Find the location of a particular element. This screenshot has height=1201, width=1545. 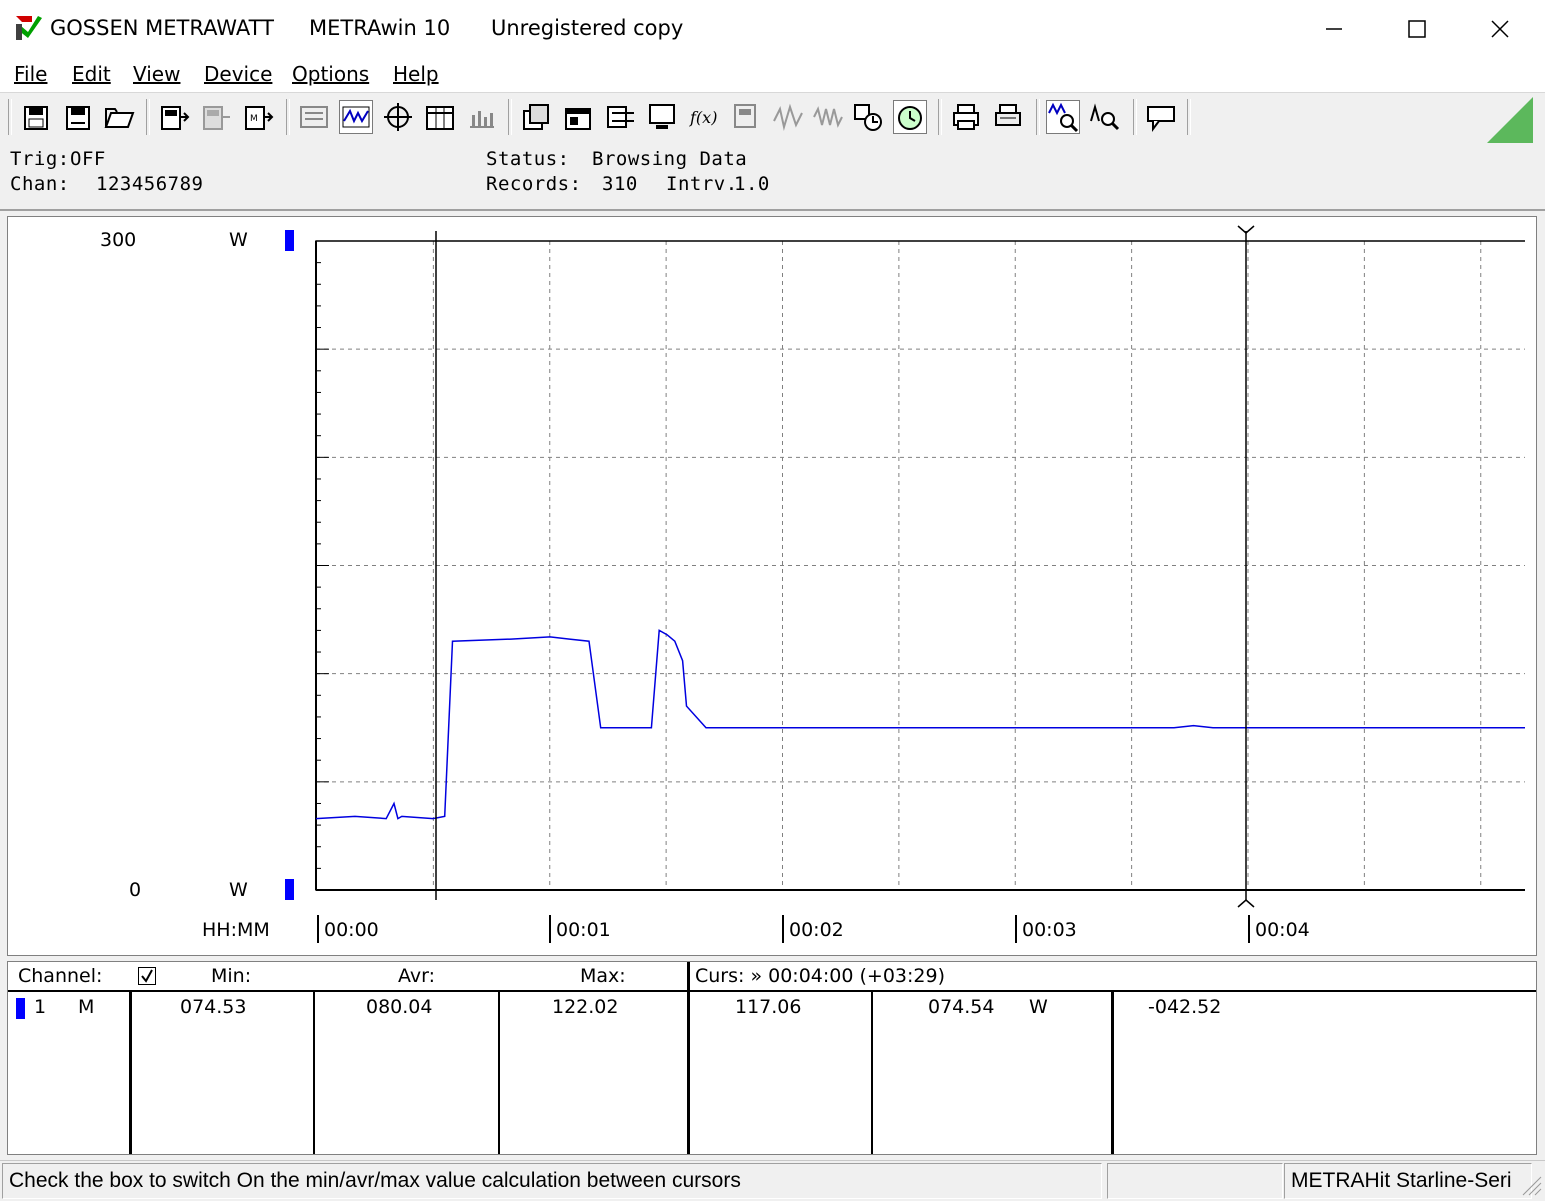

close-button is located at coordinates (1500, 29).